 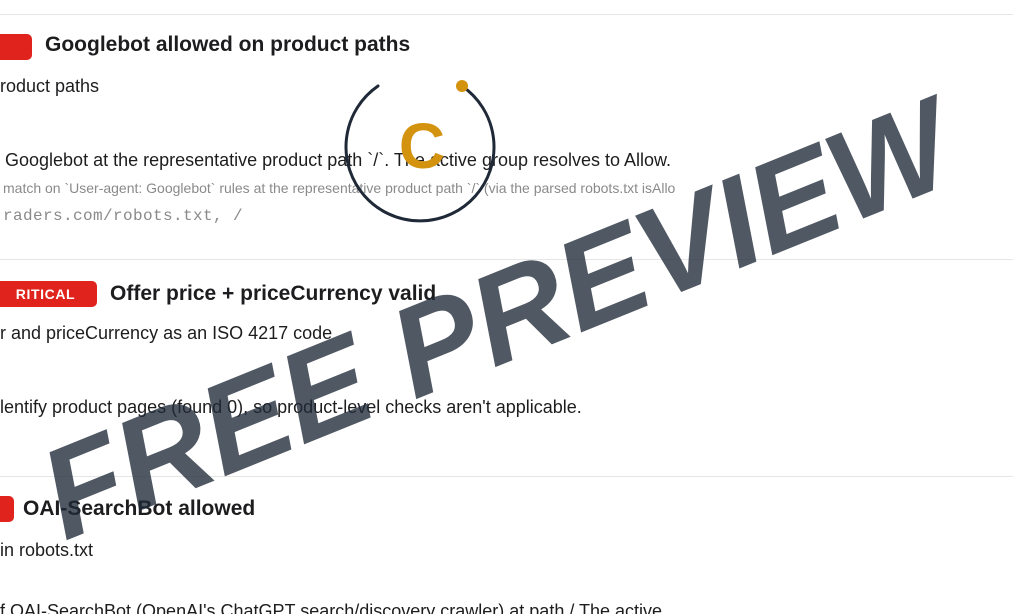 I want to click on check-title: Googlebot allowed on product paths, so click(x=228, y=44).